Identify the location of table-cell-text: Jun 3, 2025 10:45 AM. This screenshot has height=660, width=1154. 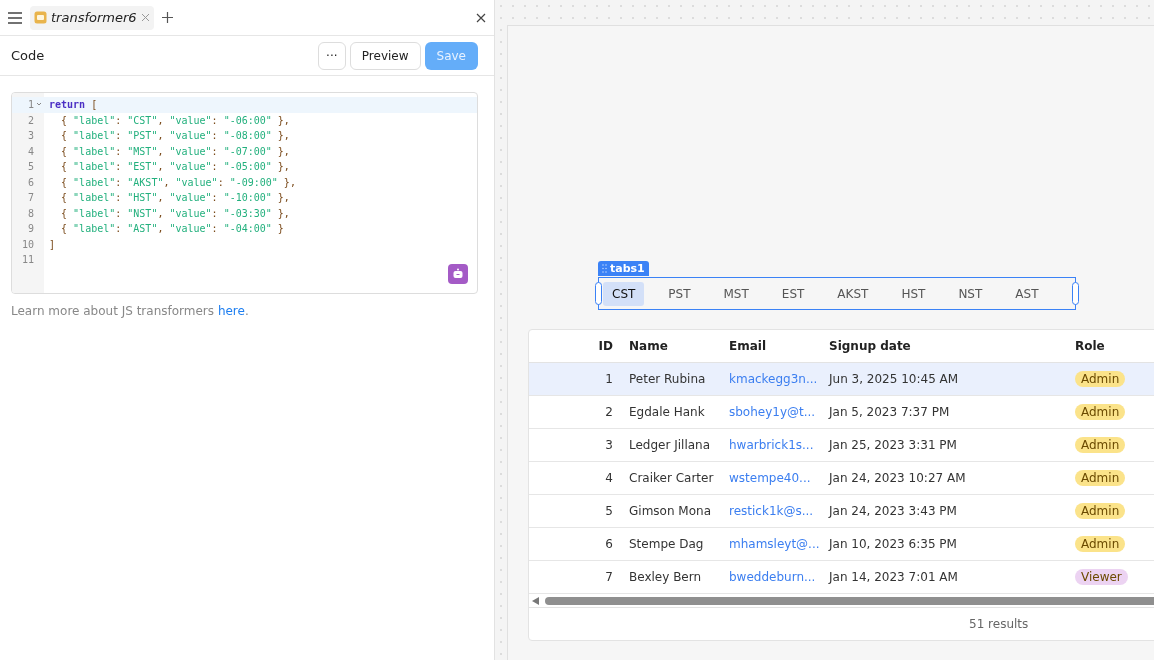
(893, 379).